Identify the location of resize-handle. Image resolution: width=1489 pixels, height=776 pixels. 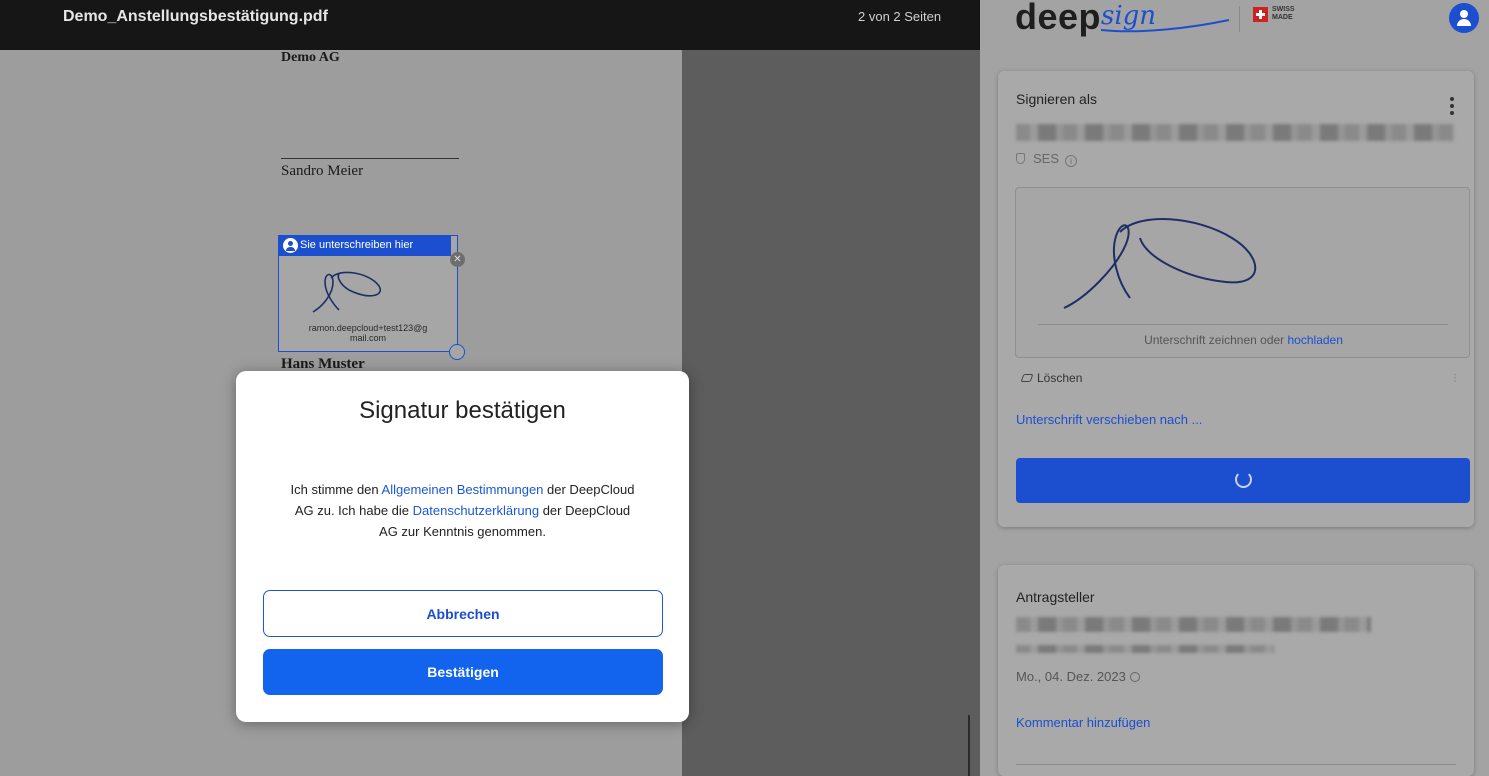
(457, 352).